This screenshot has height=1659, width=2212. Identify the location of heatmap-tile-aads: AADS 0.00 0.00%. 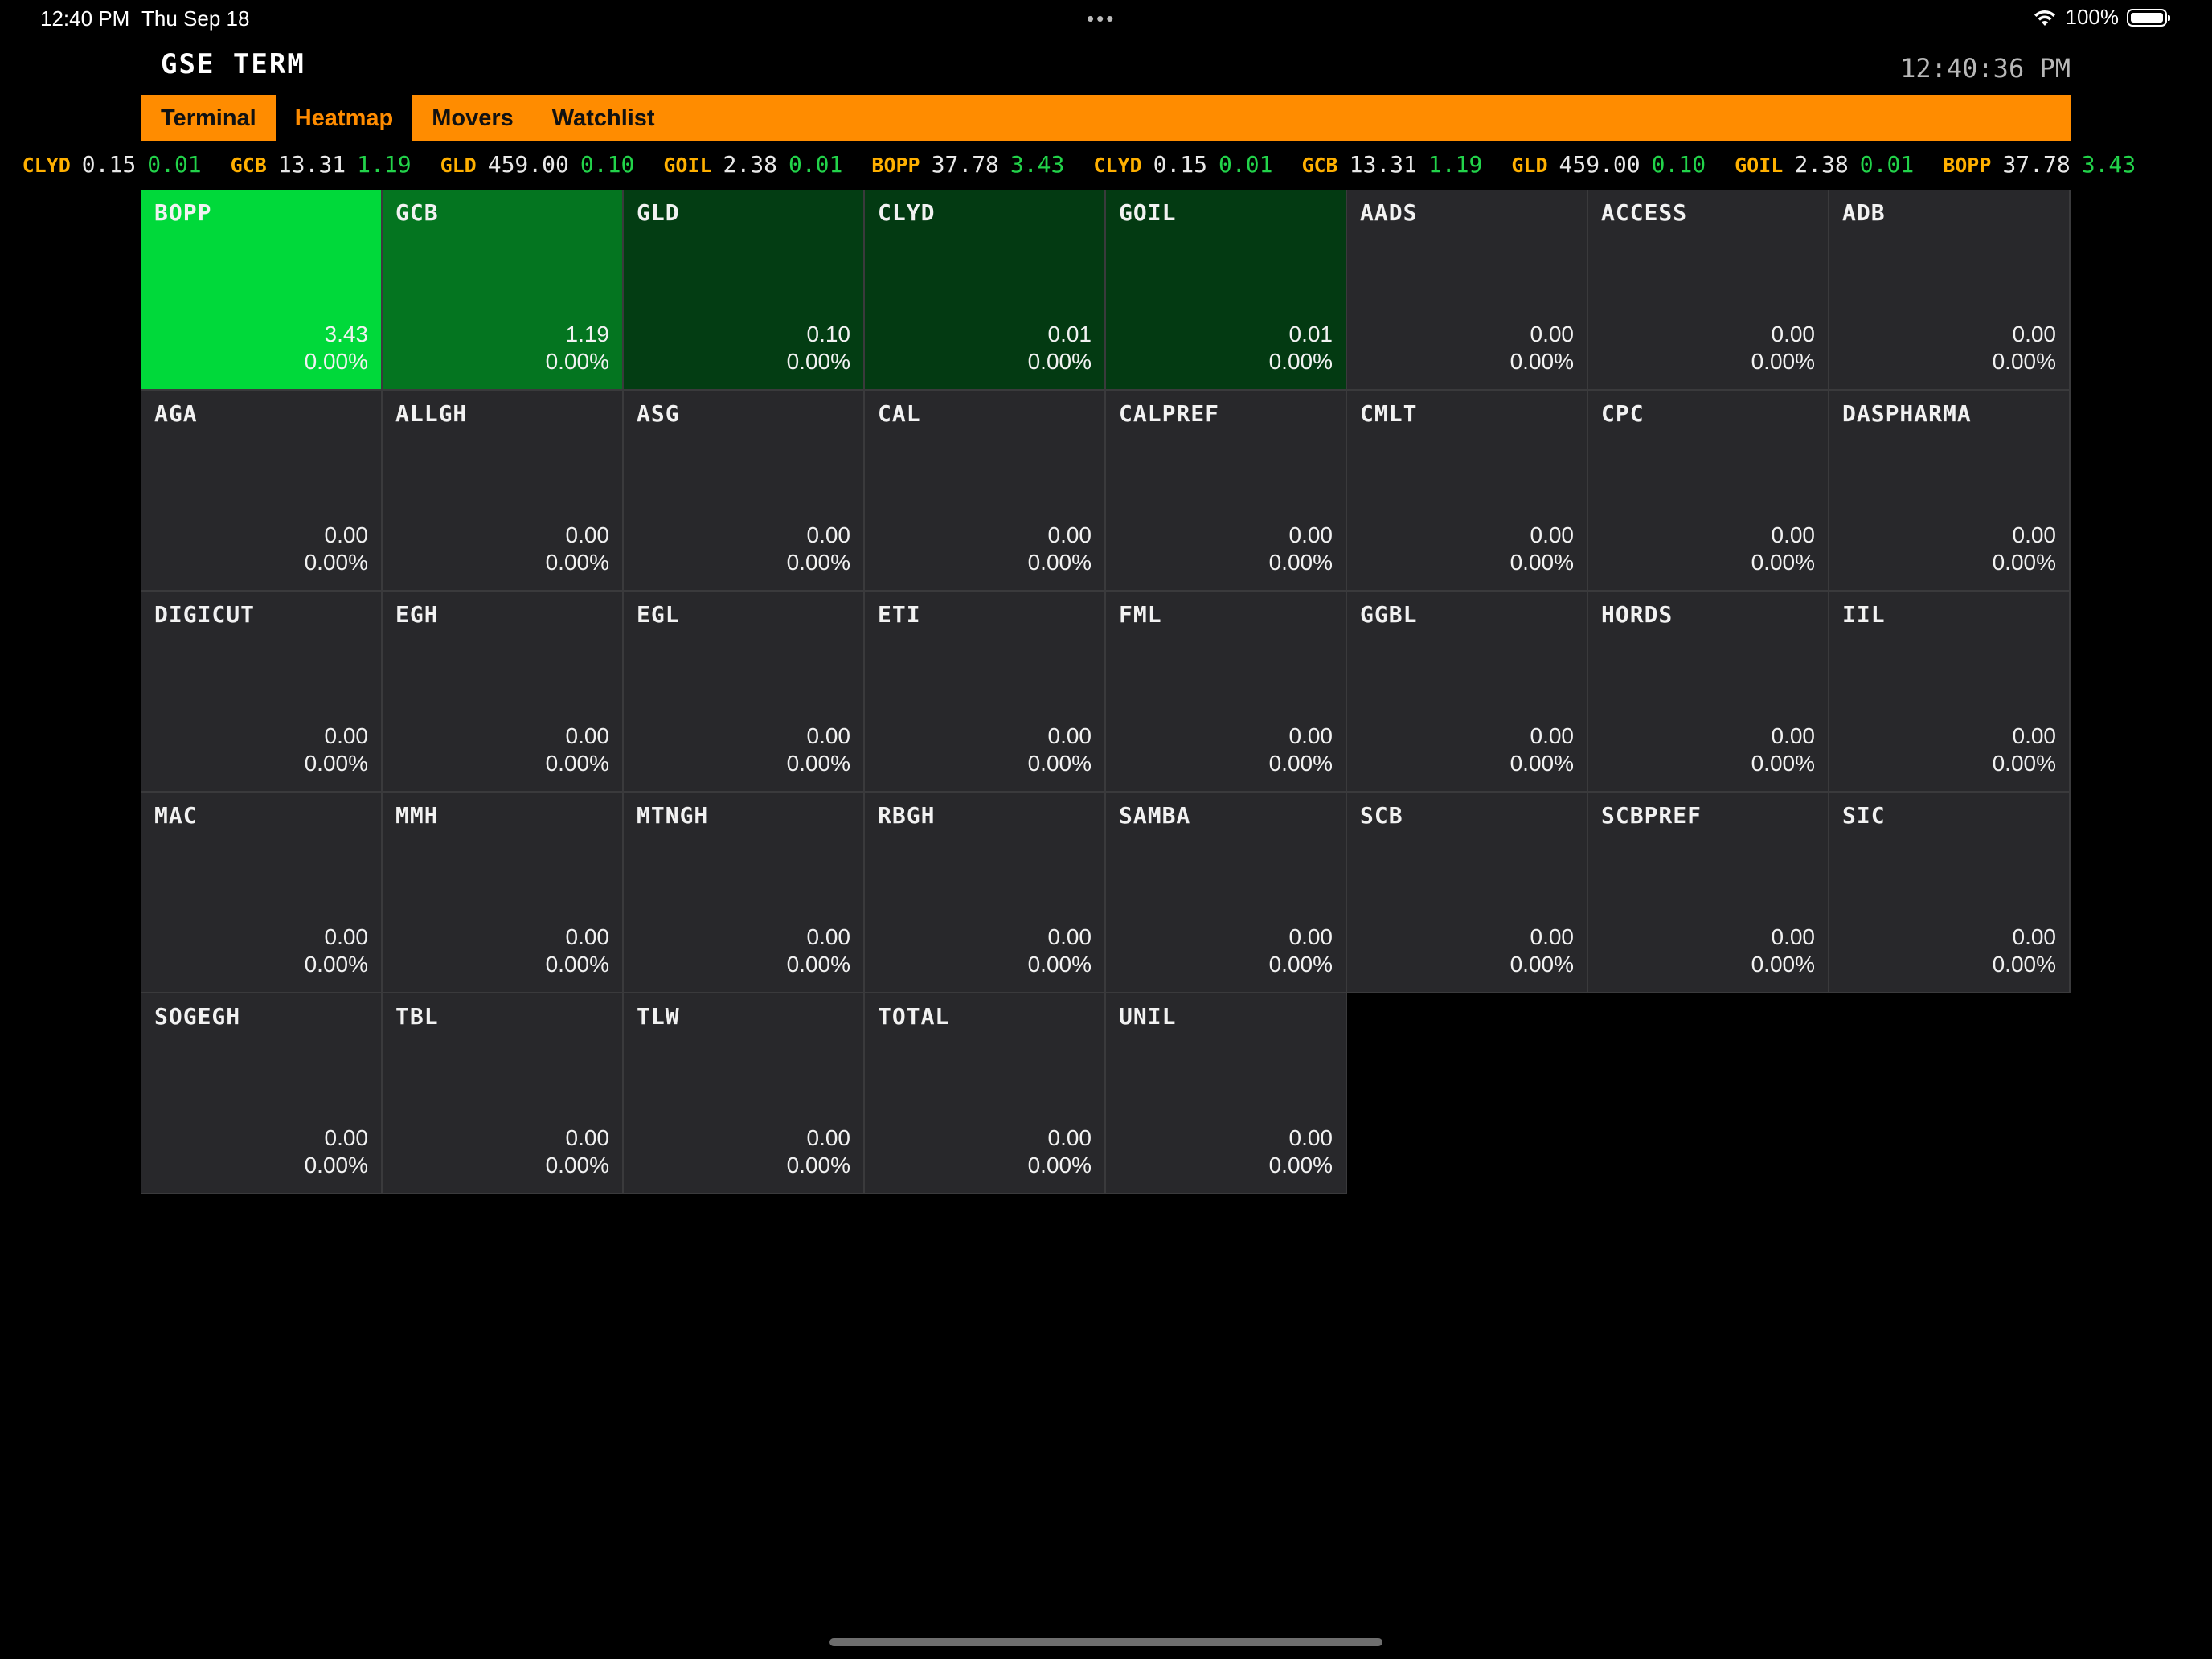
(1467, 290).